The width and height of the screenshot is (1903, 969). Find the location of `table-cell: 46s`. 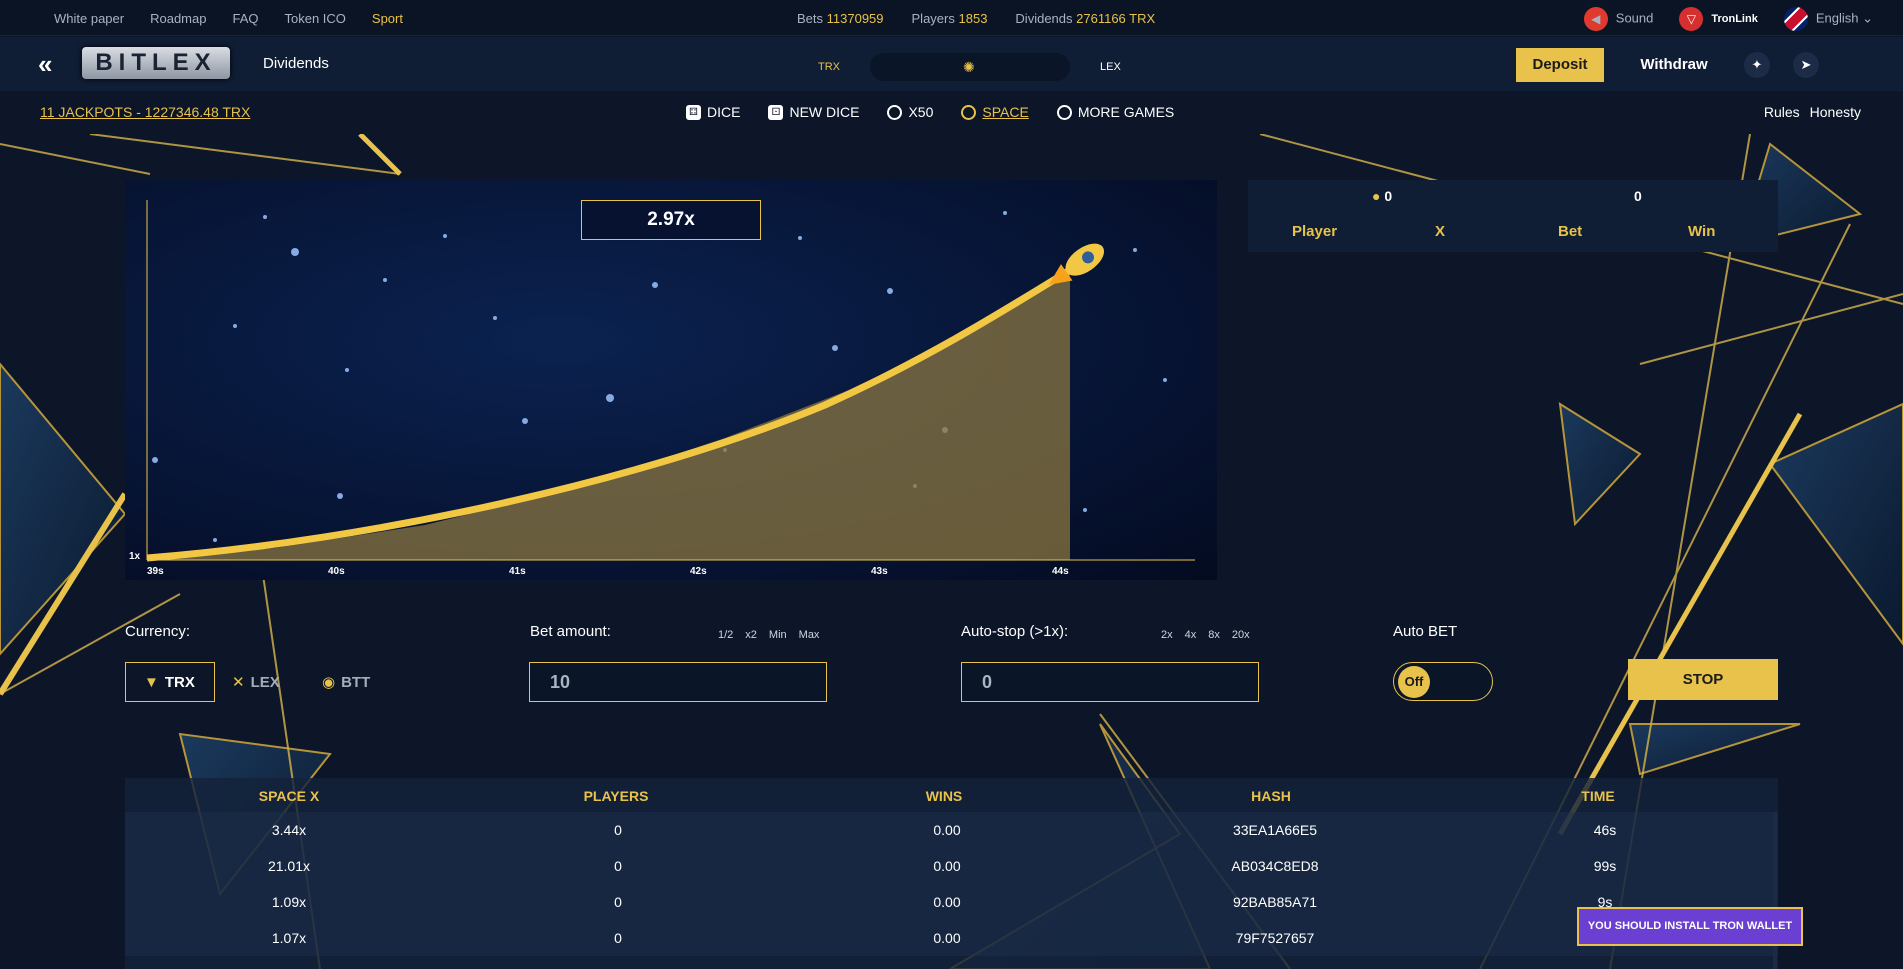

table-cell: 46s is located at coordinates (1605, 830).